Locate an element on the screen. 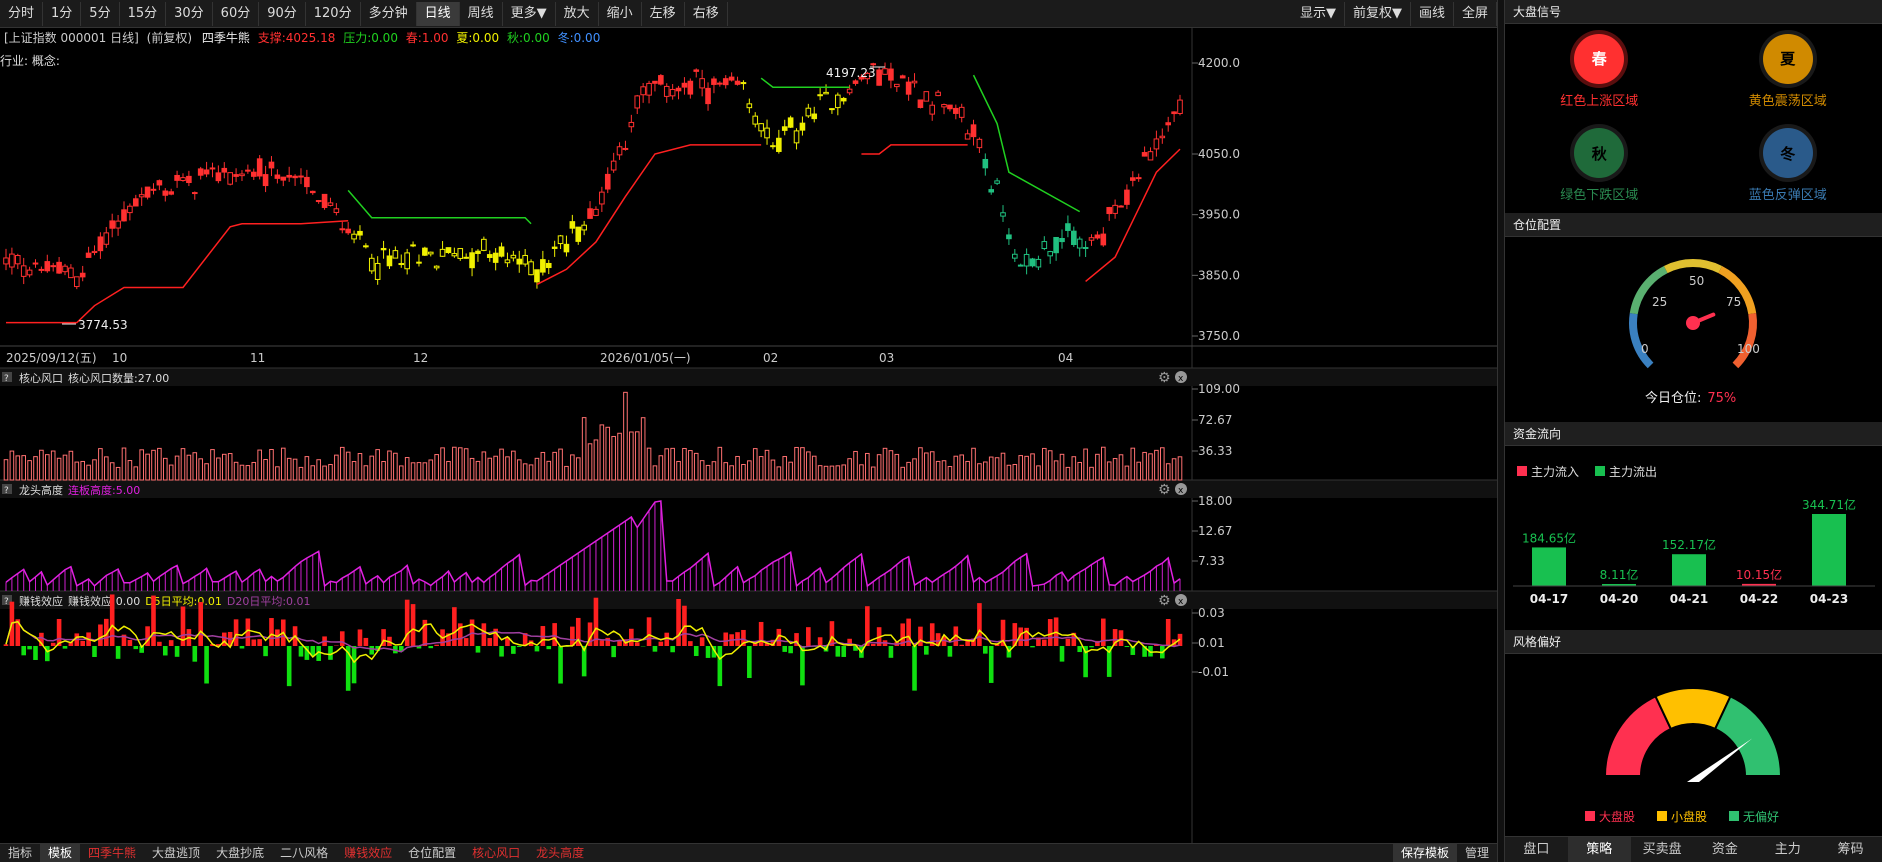  period-tab: 日线 is located at coordinates (438, 13).